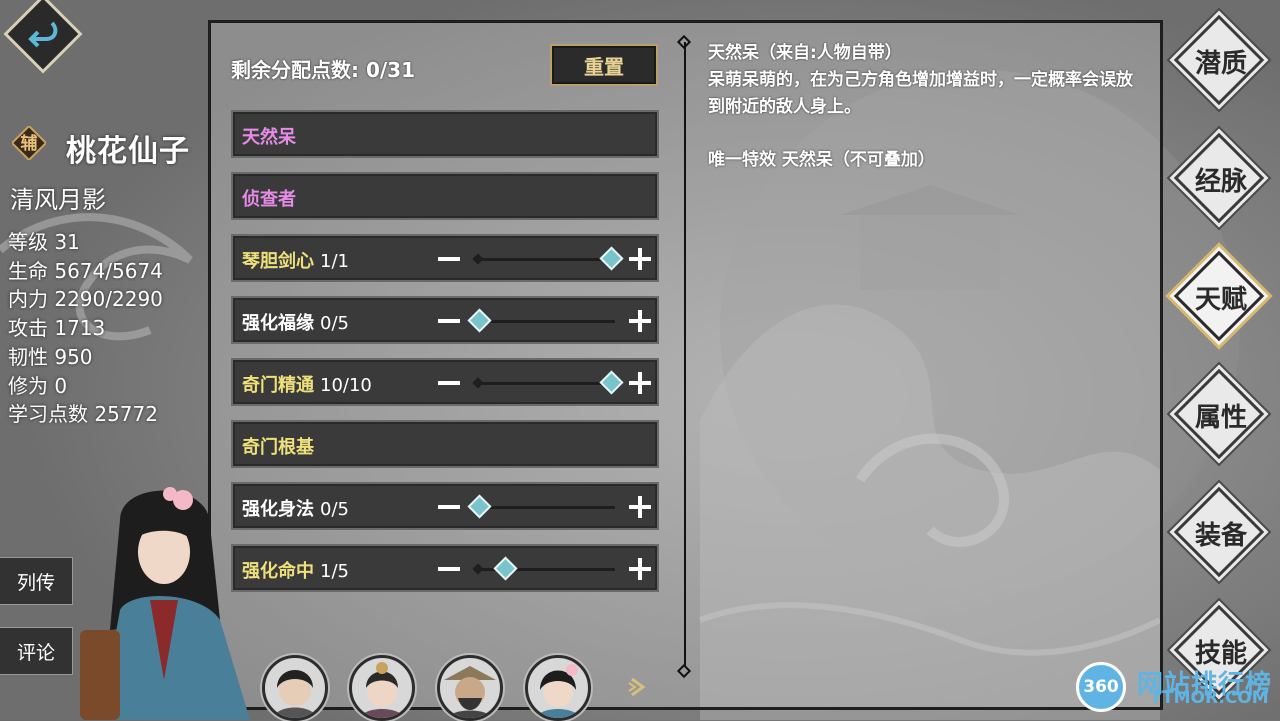 Image resolution: width=1280 pixels, height=721 pixels. What do you see at coordinates (445, 444) in the screenshot?
I see `talent-row: 奇门根基` at bounding box center [445, 444].